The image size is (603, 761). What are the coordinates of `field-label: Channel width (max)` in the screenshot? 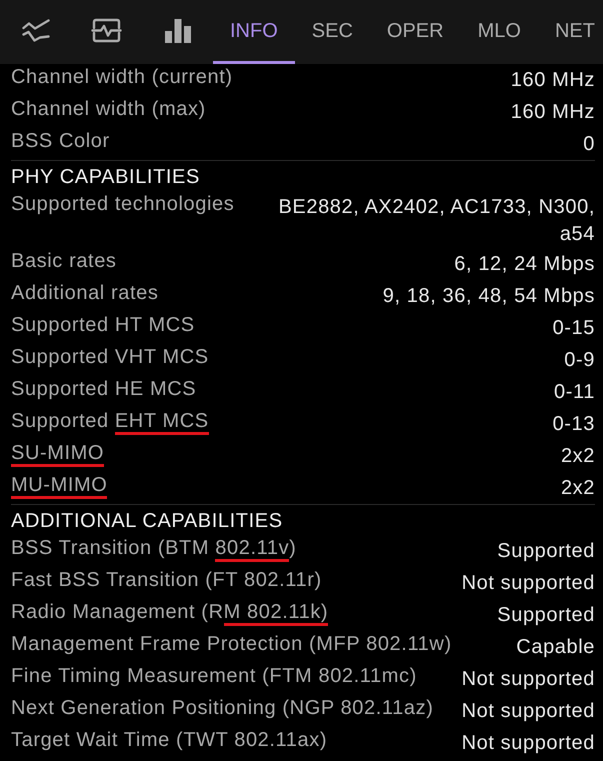 It's located at (108, 109).